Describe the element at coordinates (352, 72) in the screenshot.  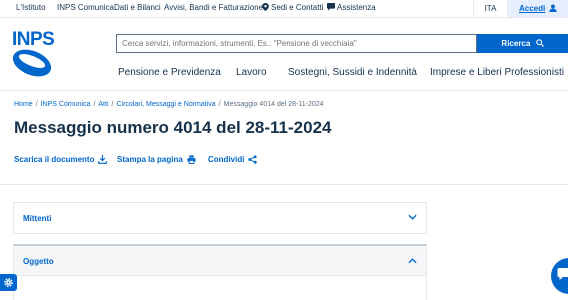
I see `nav-sostegni-sussidi: Sostegni, Sussidi e Indennità` at that location.